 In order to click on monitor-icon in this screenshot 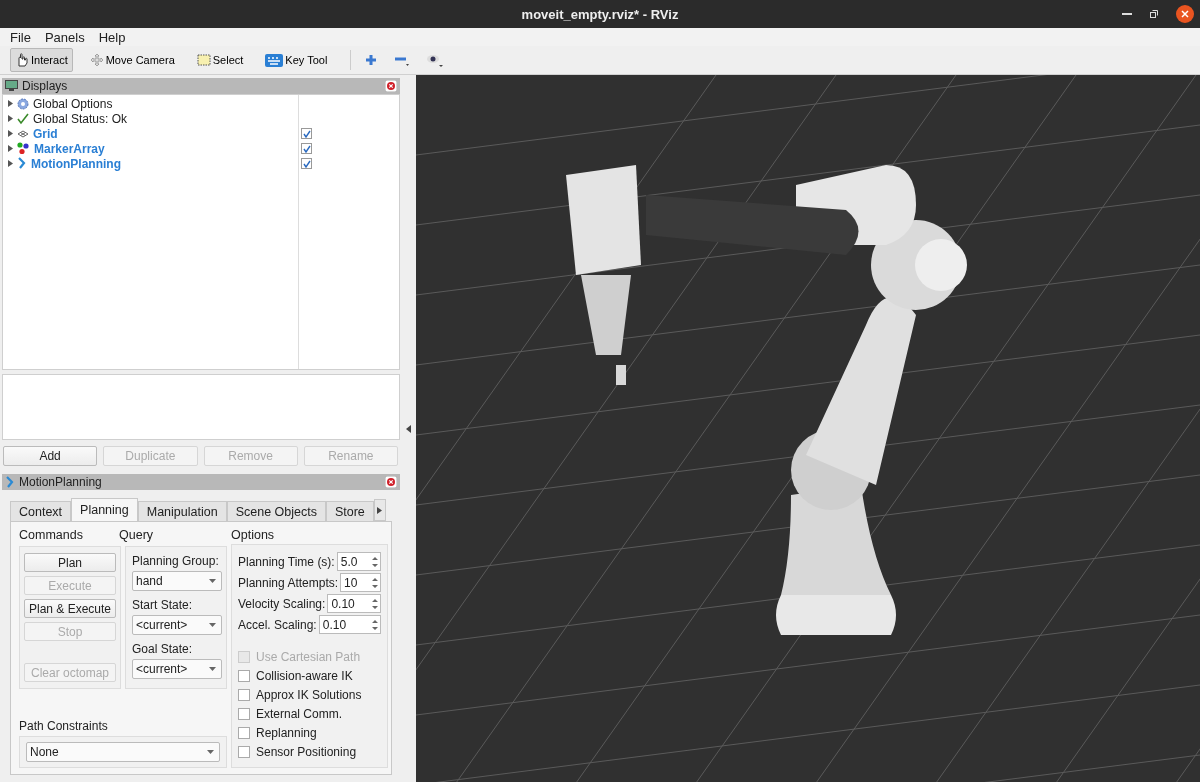, I will do `click(11, 86)`.